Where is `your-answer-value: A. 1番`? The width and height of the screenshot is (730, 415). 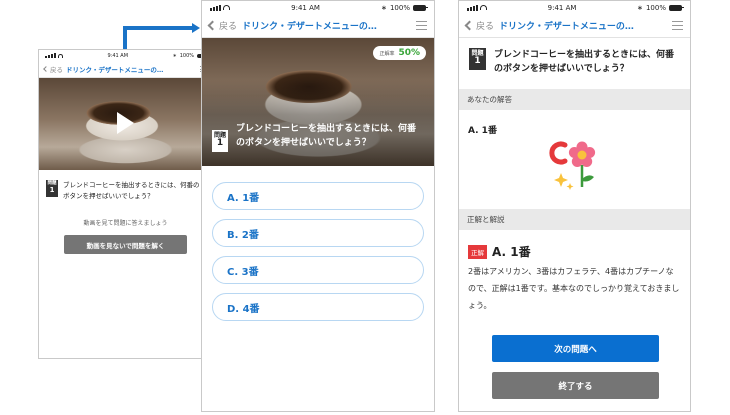 your-answer-value: A. 1番 is located at coordinates (482, 131).